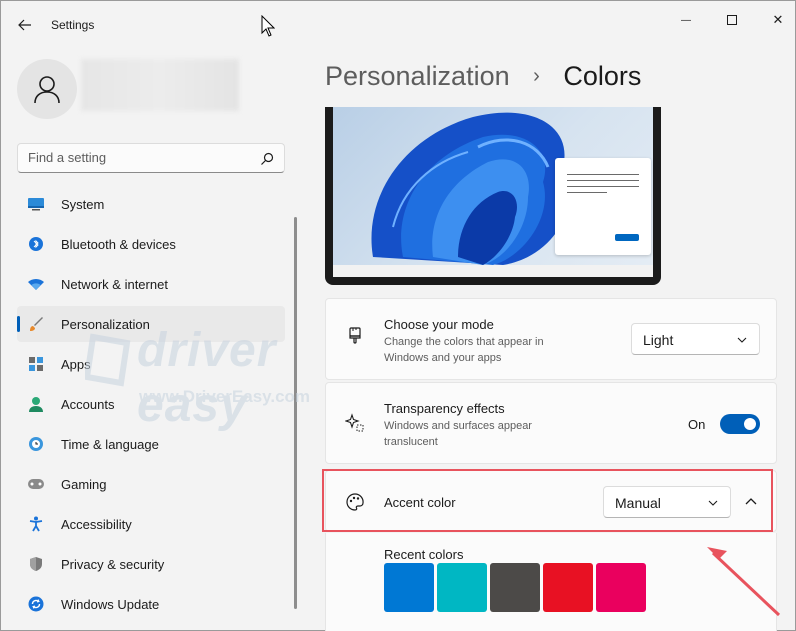 The width and height of the screenshot is (796, 631). I want to click on bluetooth-icon, so click(36, 244).